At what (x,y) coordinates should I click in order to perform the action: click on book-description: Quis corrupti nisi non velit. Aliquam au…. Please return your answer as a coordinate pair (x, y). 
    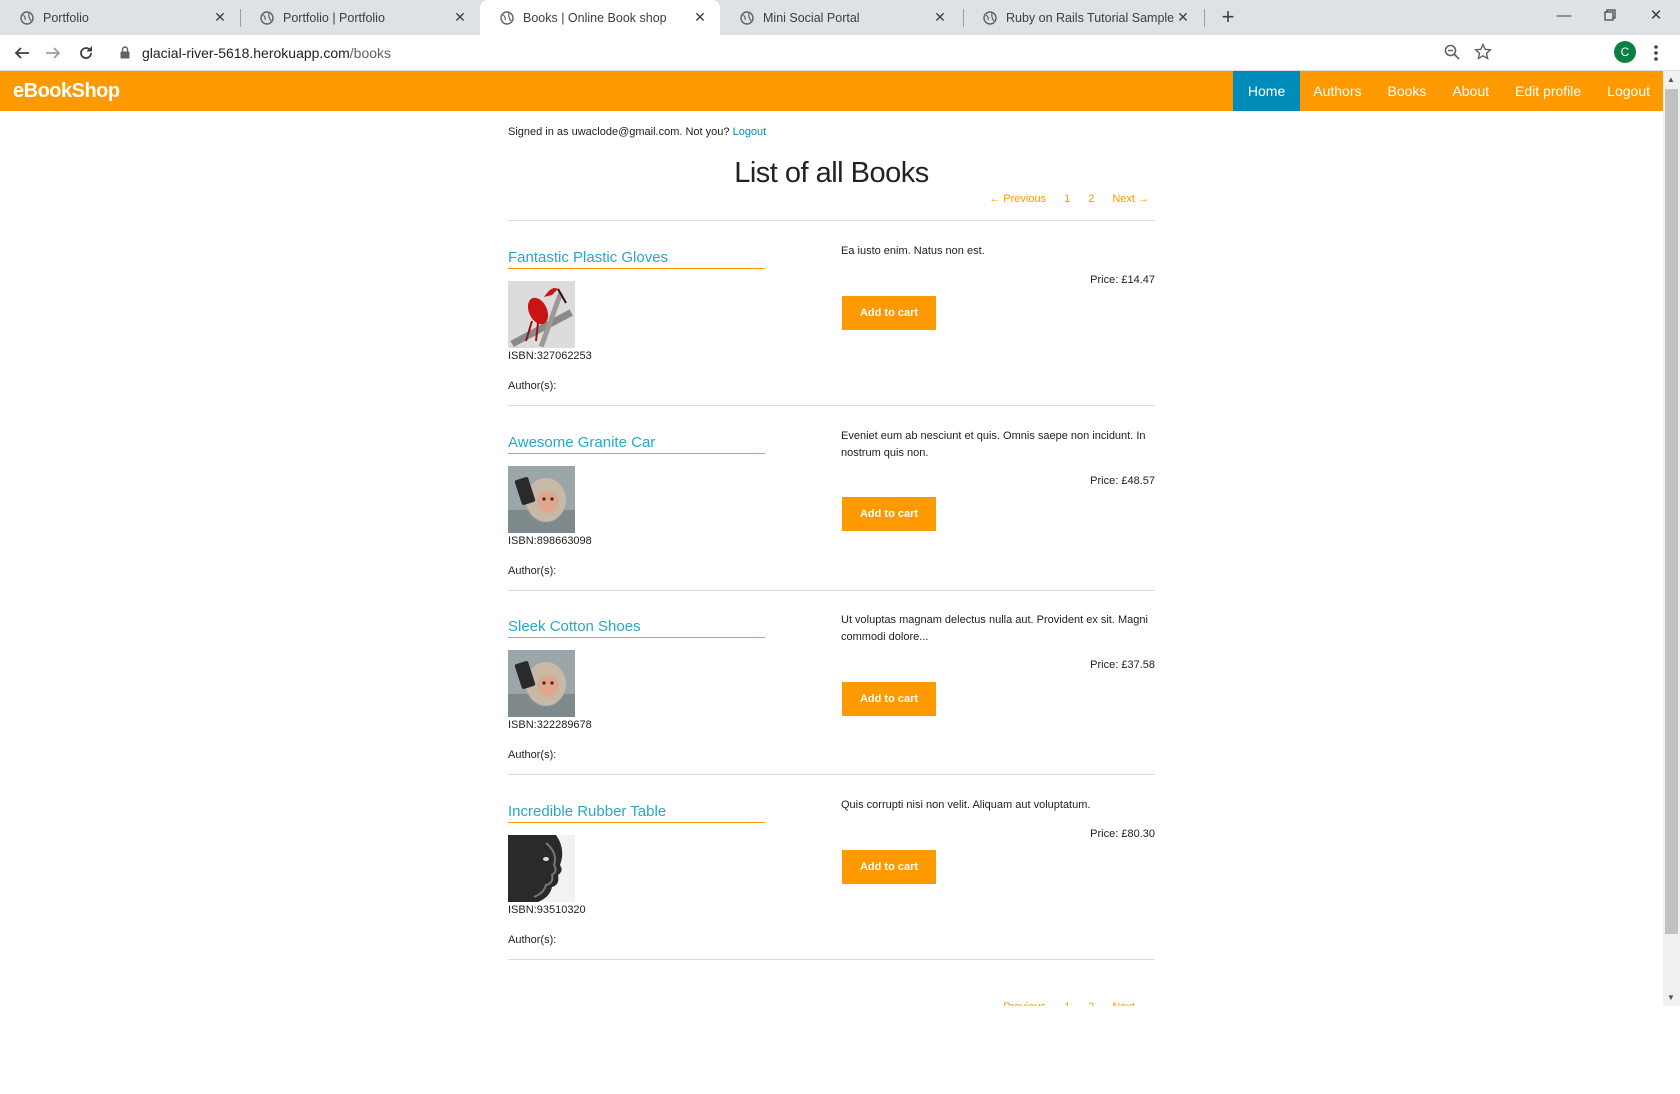
    Looking at the image, I should click on (966, 805).